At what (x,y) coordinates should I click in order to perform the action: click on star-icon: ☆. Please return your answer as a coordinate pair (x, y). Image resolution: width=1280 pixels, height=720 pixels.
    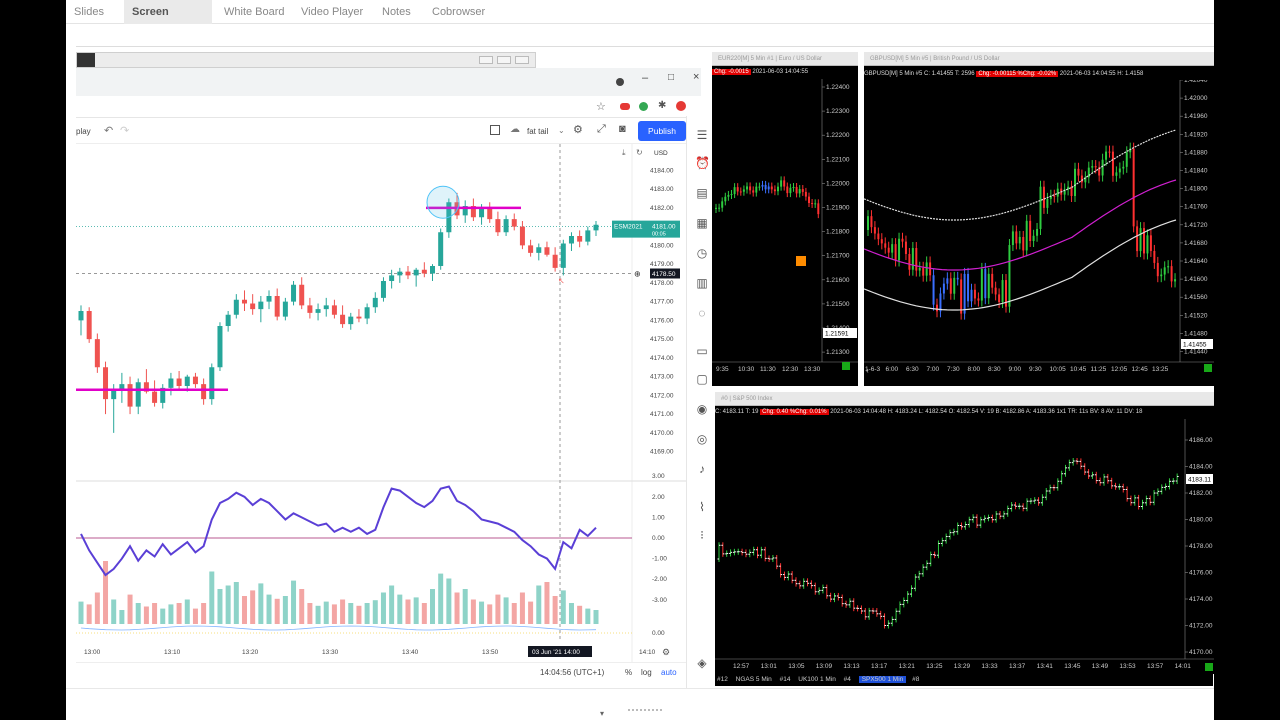
    Looking at the image, I should click on (601, 106).